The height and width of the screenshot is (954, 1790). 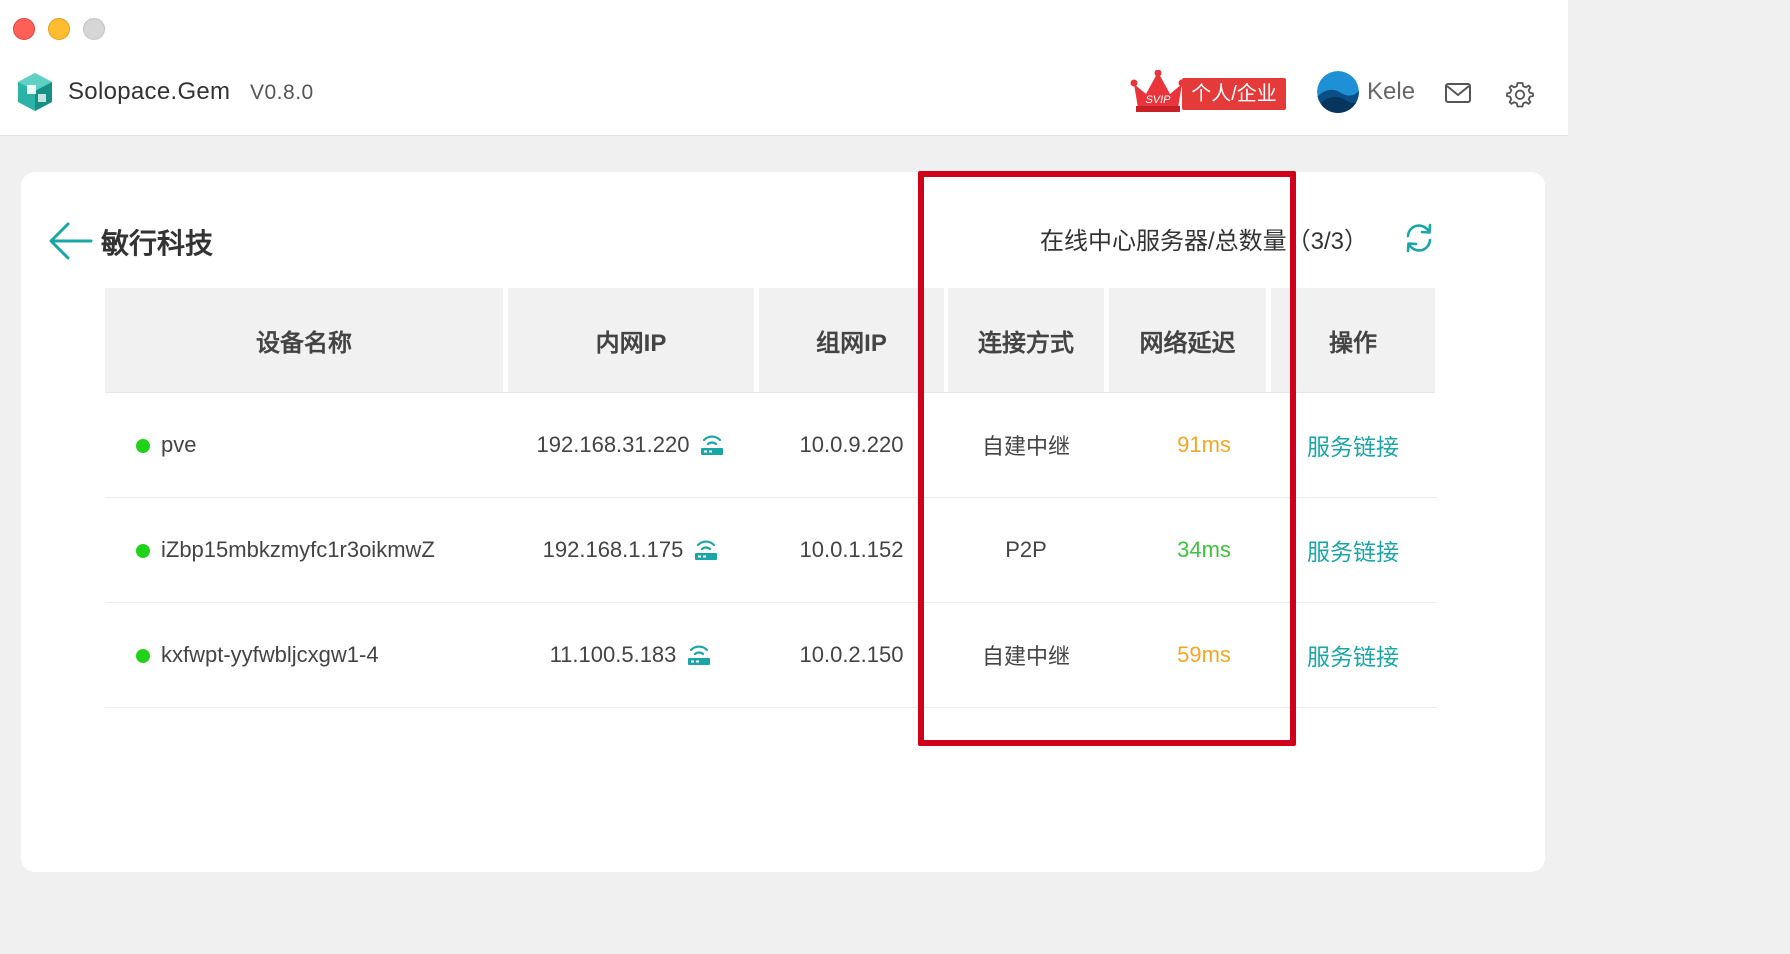 I want to click on window-close-button, so click(x=24, y=29).